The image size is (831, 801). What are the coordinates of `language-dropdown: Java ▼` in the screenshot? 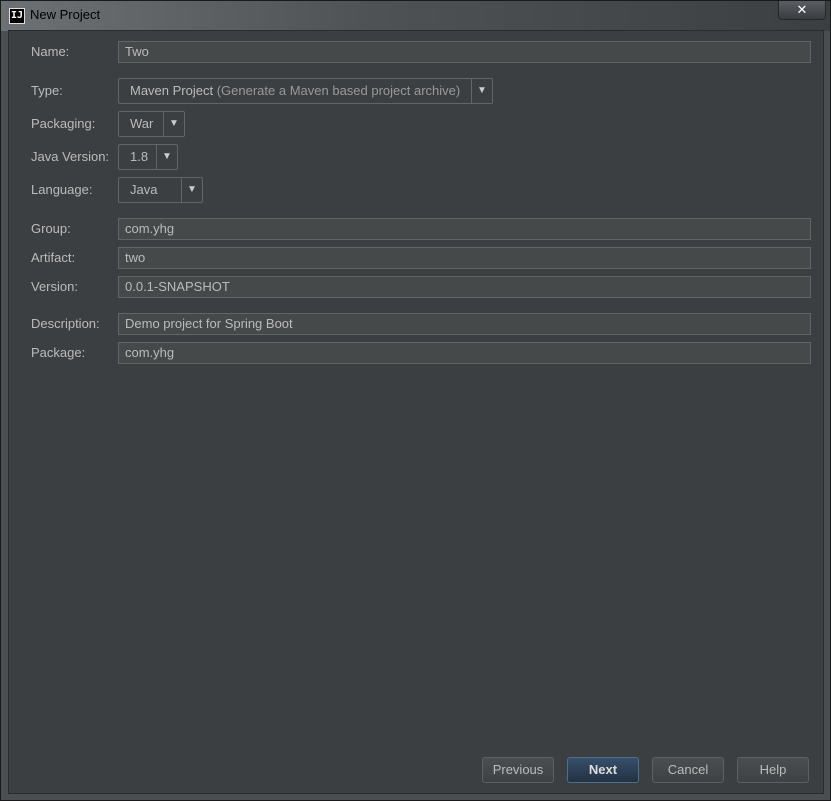 It's located at (160, 190).